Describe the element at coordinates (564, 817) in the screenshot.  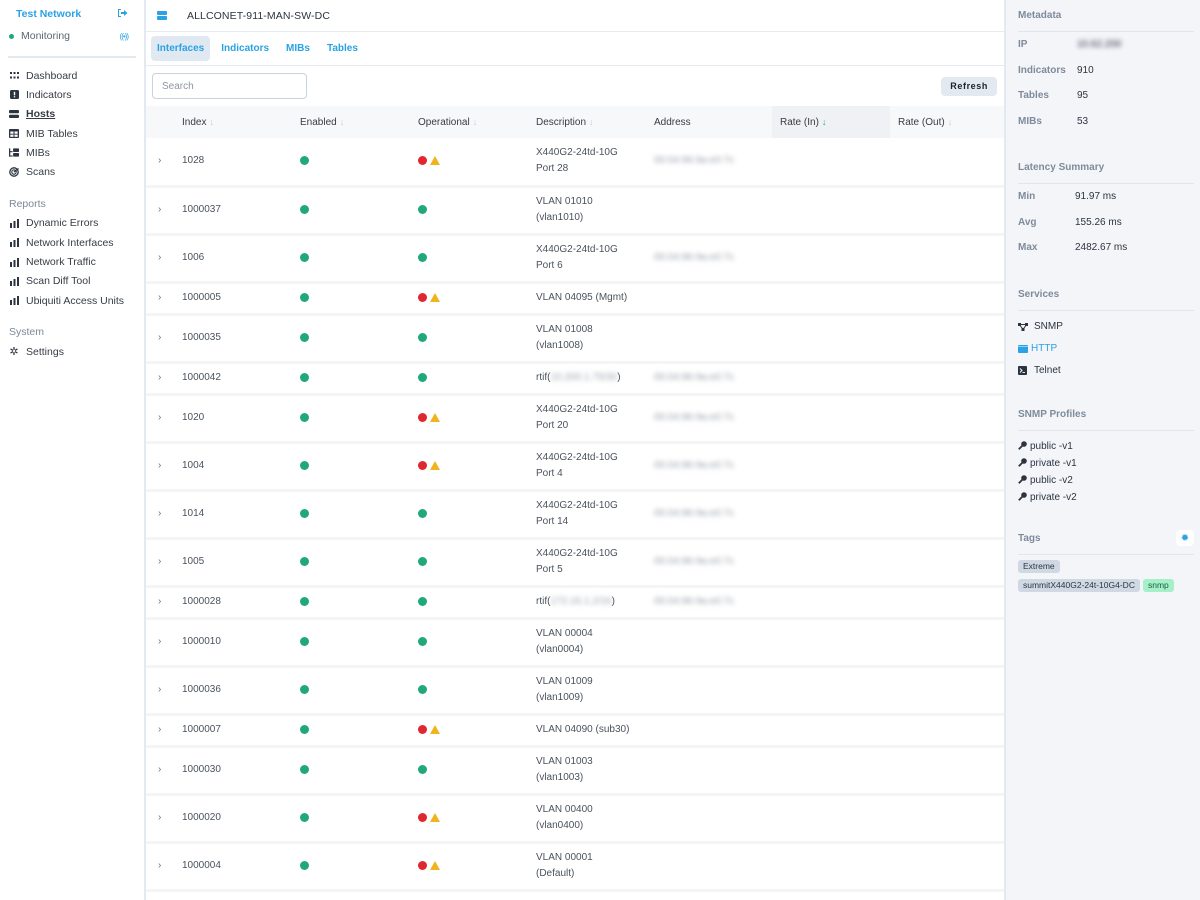
I see `description-text: VLAN 00400 (vlan0400)` at that location.